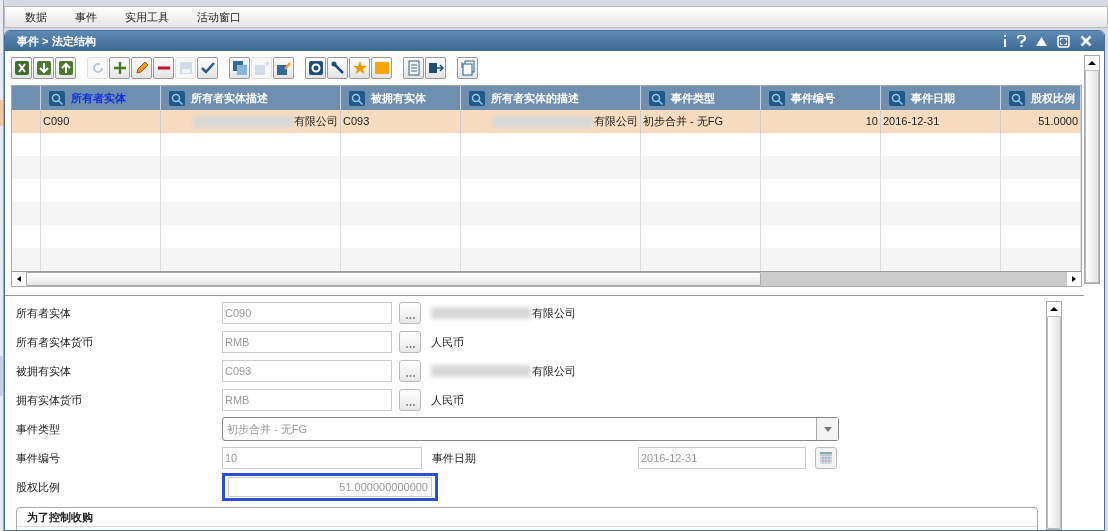  What do you see at coordinates (322, 458) in the screenshot?
I see `text-field: 10` at bounding box center [322, 458].